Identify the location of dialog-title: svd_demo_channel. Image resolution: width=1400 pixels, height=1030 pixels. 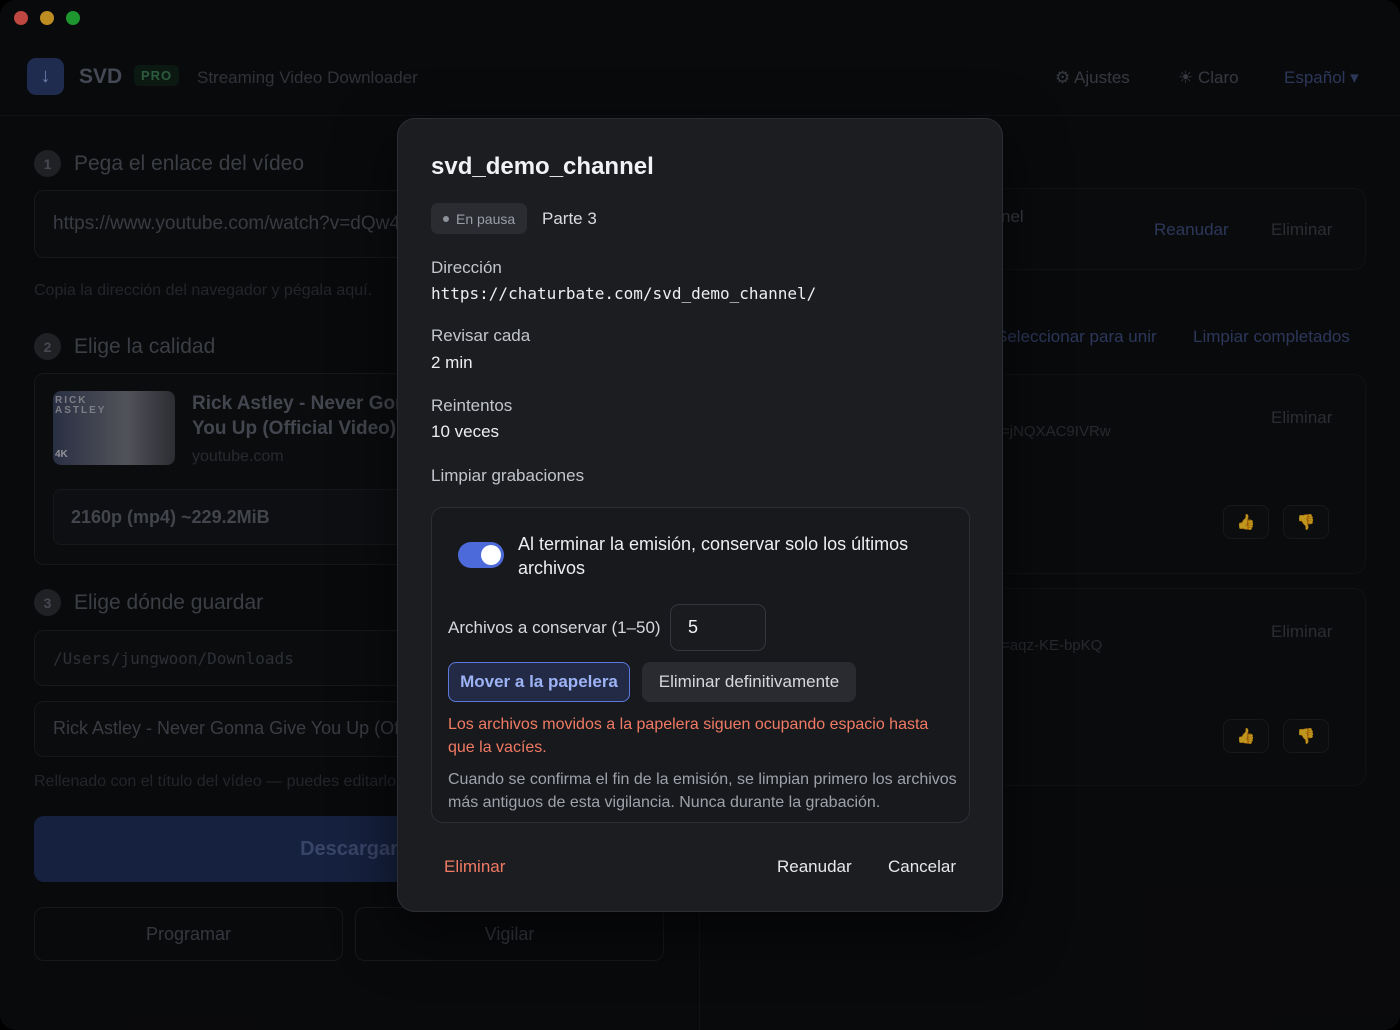
(542, 166).